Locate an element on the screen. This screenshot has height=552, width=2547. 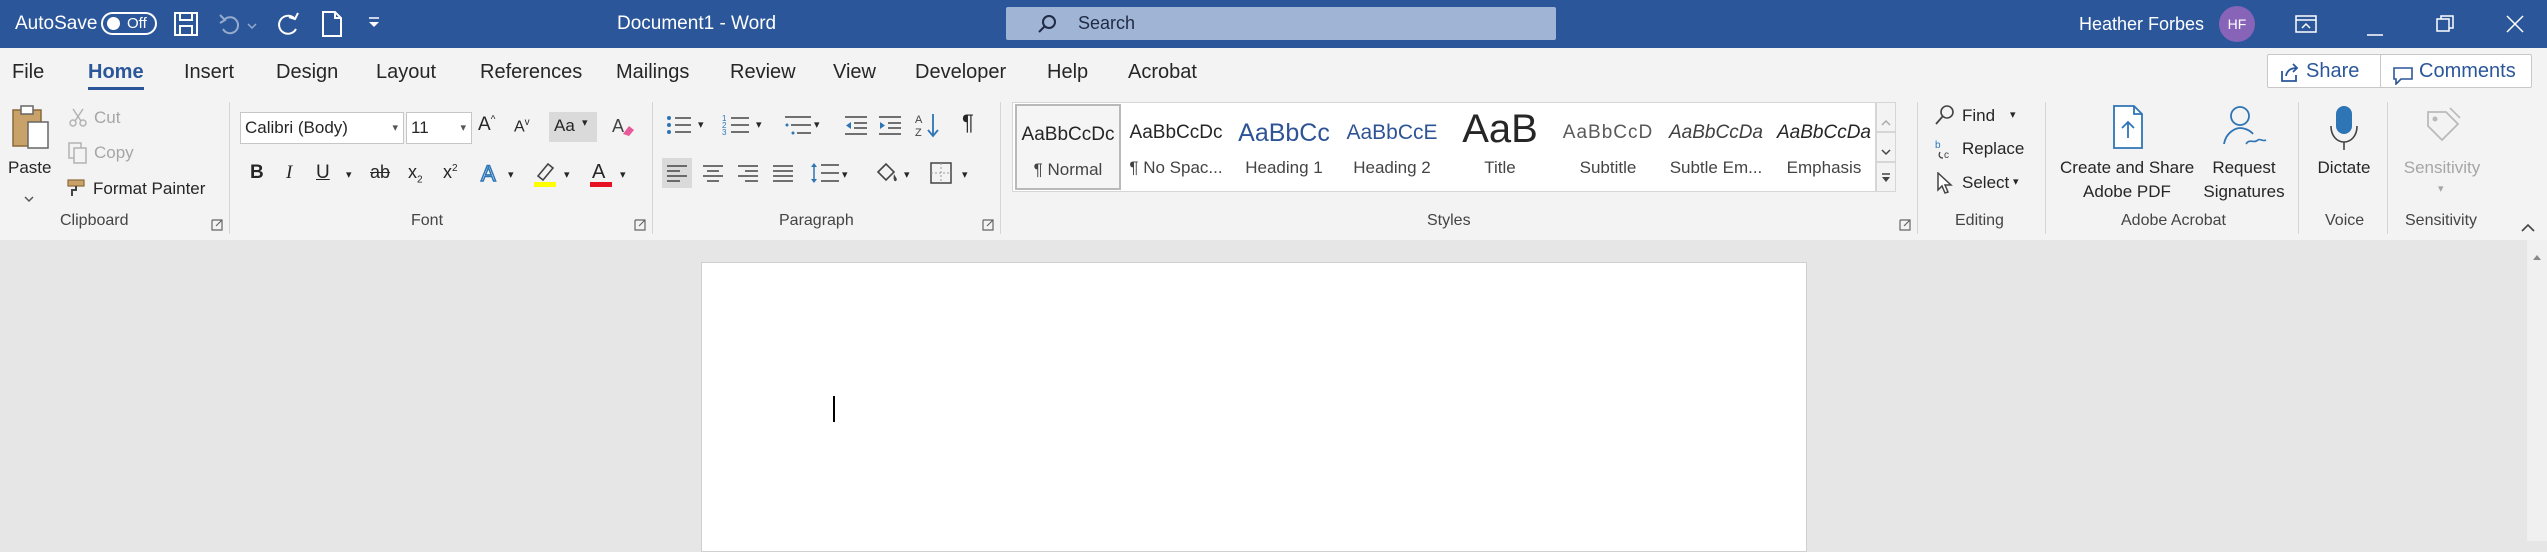
borders-icon is located at coordinates (941, 175).